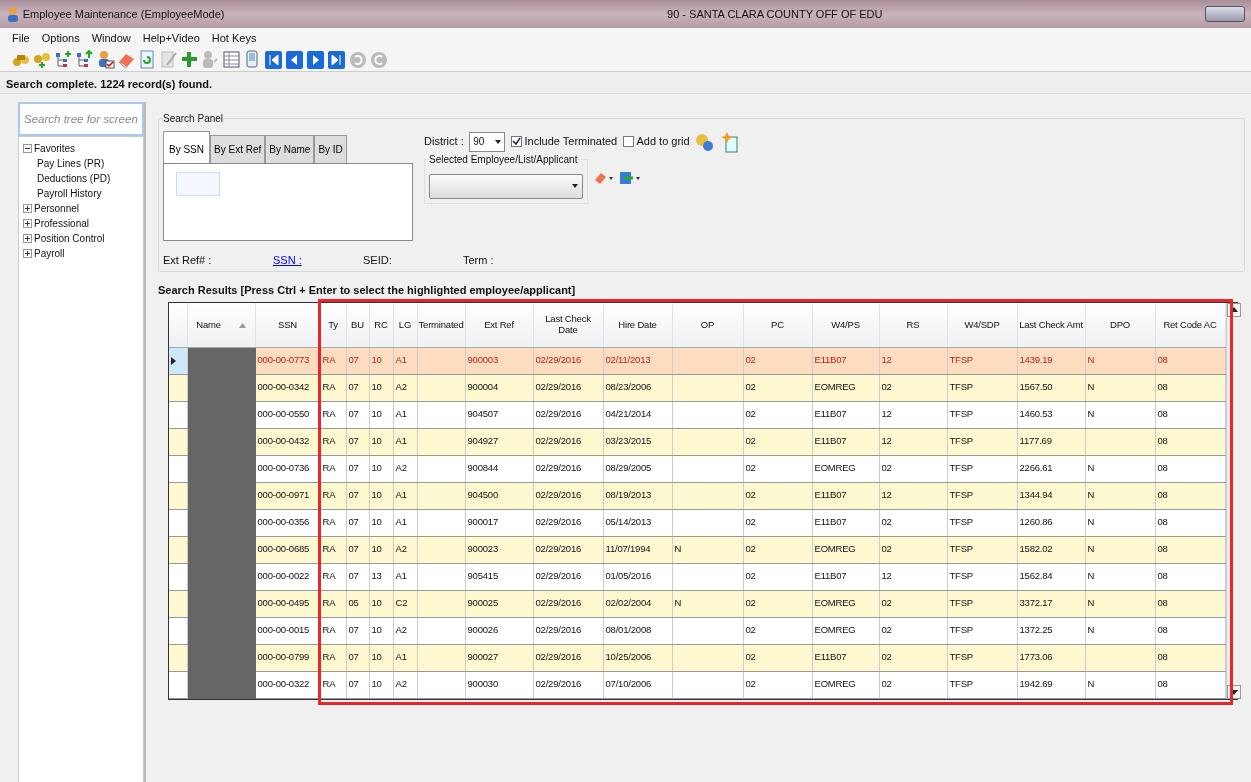 The width and height of the screenshot is (1251, 782). Describe the element at coordinates (333, 325) in the screenshot. I see `column-header: Ty` at that location.